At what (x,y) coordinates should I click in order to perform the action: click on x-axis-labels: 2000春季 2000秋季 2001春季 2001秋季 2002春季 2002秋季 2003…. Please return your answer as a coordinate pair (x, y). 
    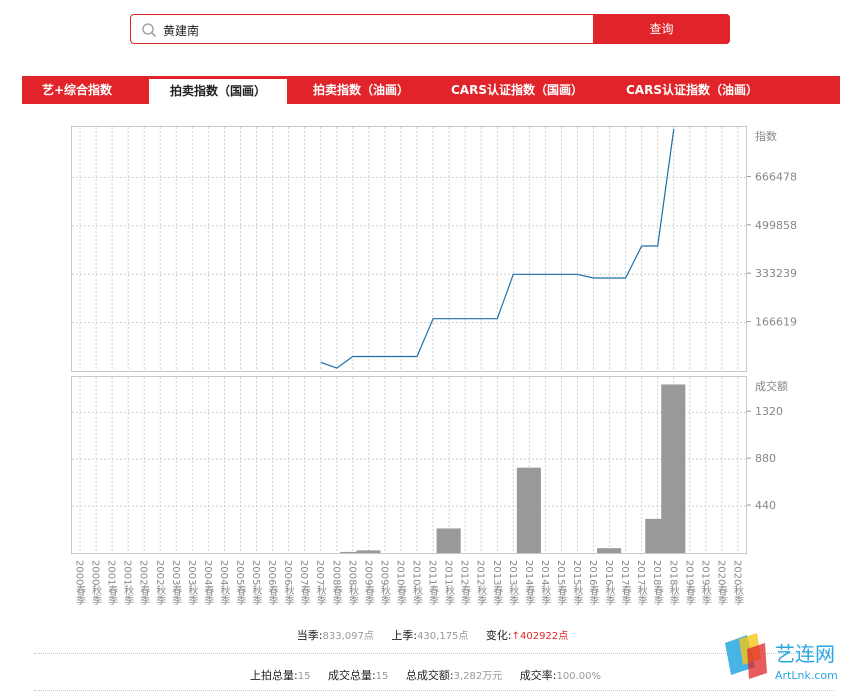
    Looking at the image, I should click on (409, 583).